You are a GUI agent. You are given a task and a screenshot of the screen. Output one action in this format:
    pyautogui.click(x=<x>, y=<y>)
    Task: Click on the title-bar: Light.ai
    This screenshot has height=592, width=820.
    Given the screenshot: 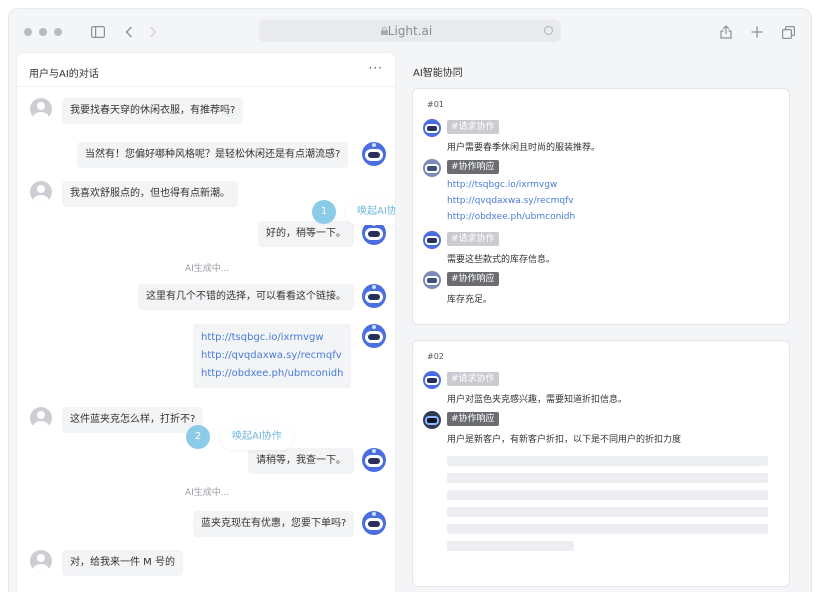 What is the action you would take?
    pyautogui.click(x=410, y=31)
    